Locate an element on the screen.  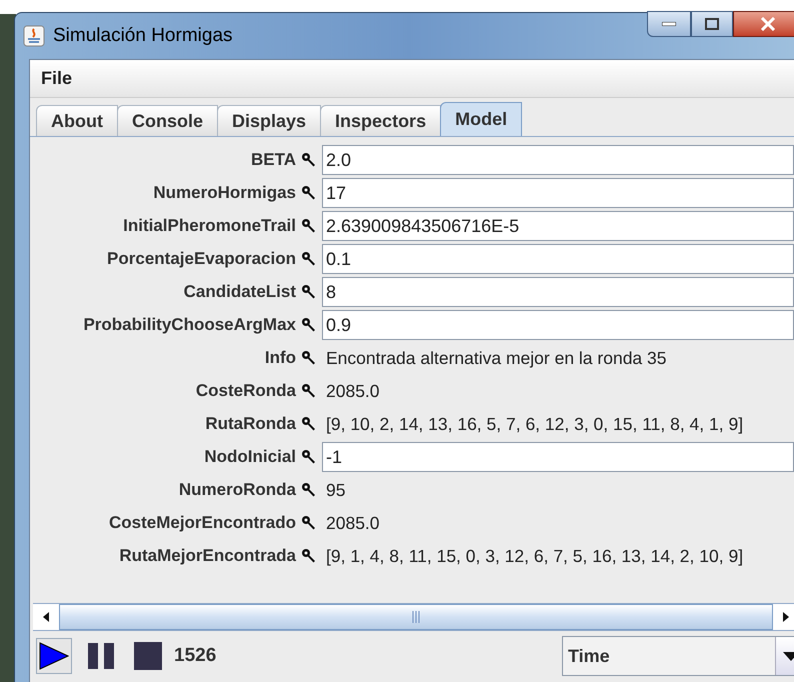
property-label: InitialPheromoneTrail is located at coordinates (209, 226).